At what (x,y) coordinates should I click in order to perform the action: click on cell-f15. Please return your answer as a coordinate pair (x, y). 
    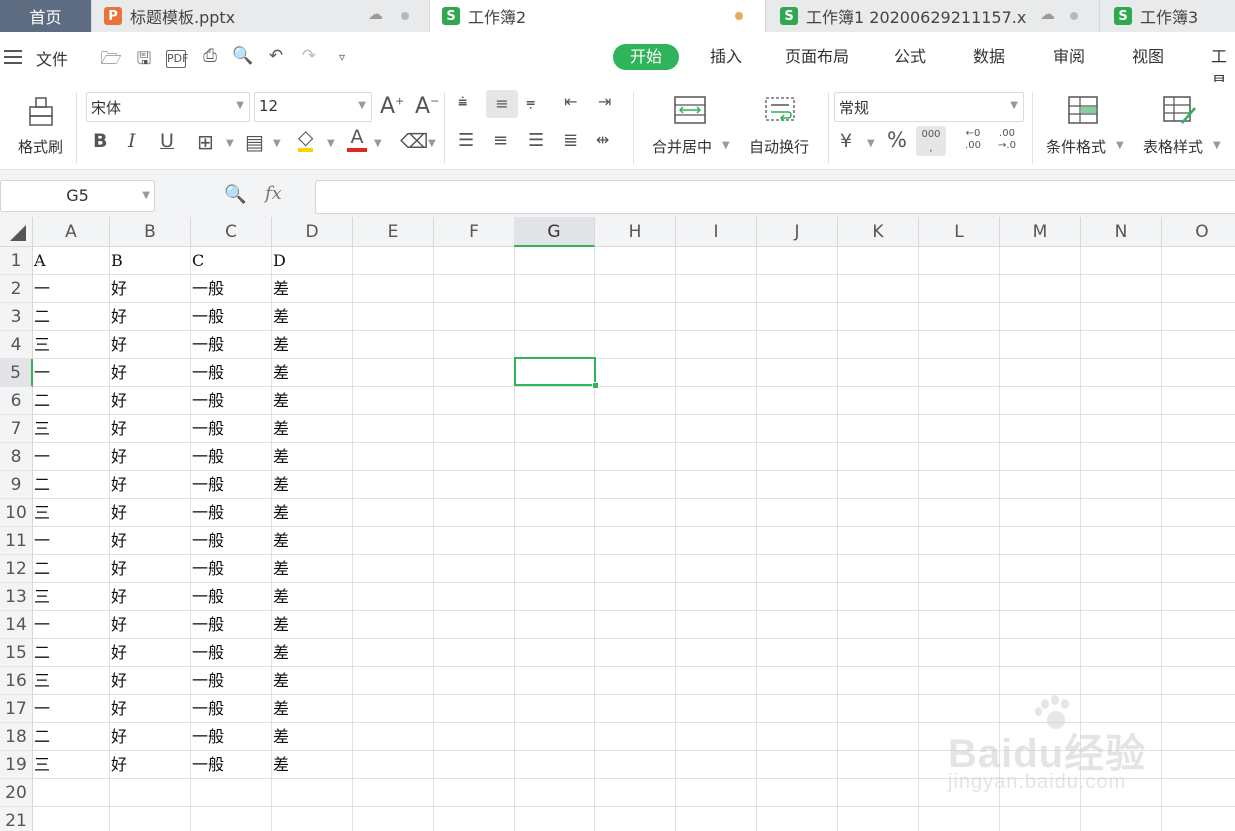
    Looking at the image, I should click on (474, 653).